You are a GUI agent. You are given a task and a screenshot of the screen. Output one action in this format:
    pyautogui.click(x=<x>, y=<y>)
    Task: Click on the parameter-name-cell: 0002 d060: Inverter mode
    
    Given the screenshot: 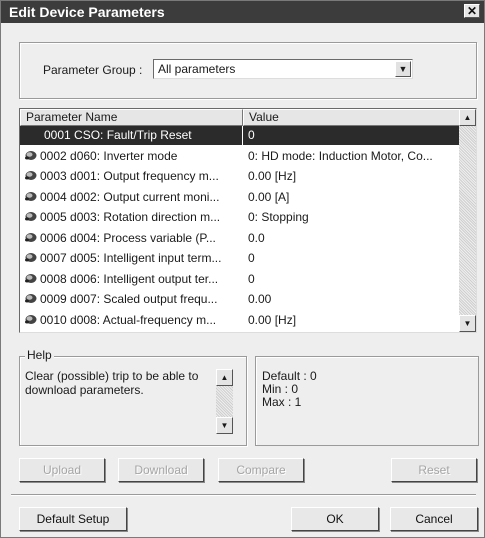 What is the action you would take?
    pyautogui.click(x=131, y=156)
    